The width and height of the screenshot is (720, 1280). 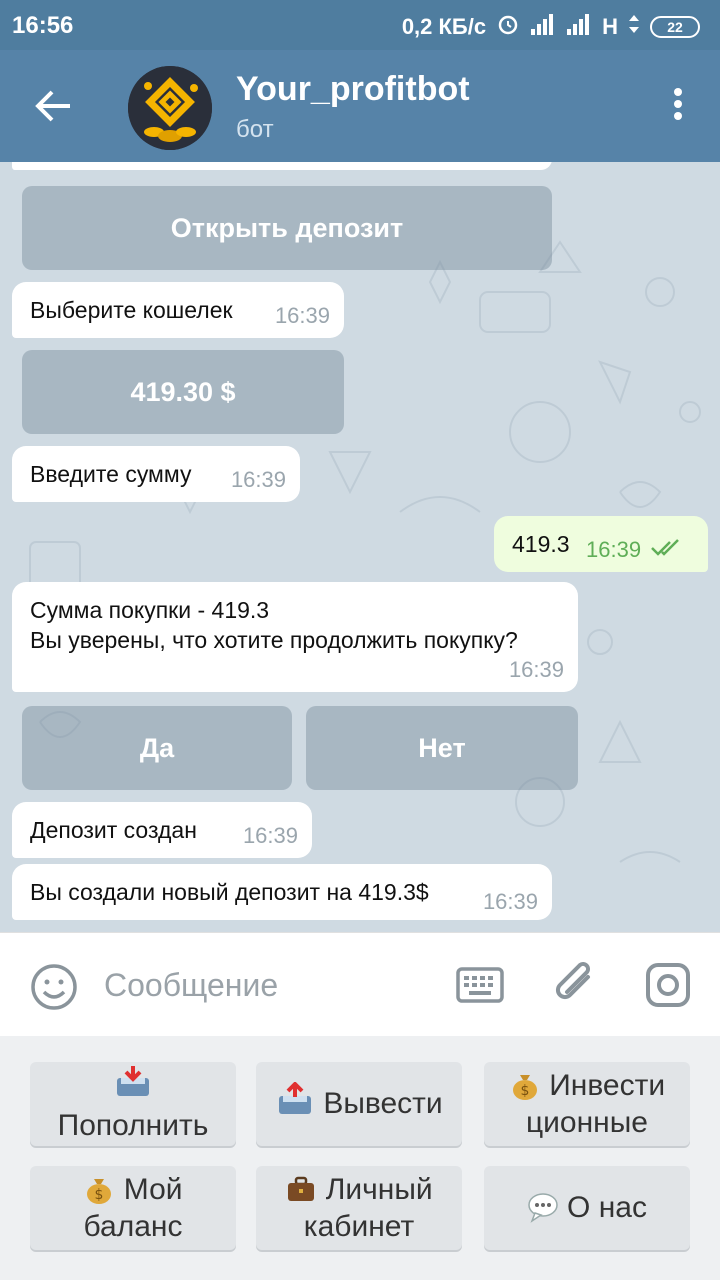 I want to click on message-input: Сообщение, so click(x=191, y=985).